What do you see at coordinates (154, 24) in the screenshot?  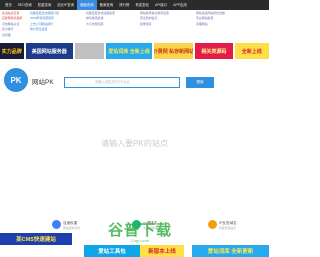 I see `link-item: 权重测评` at bounding box center [154, 24].